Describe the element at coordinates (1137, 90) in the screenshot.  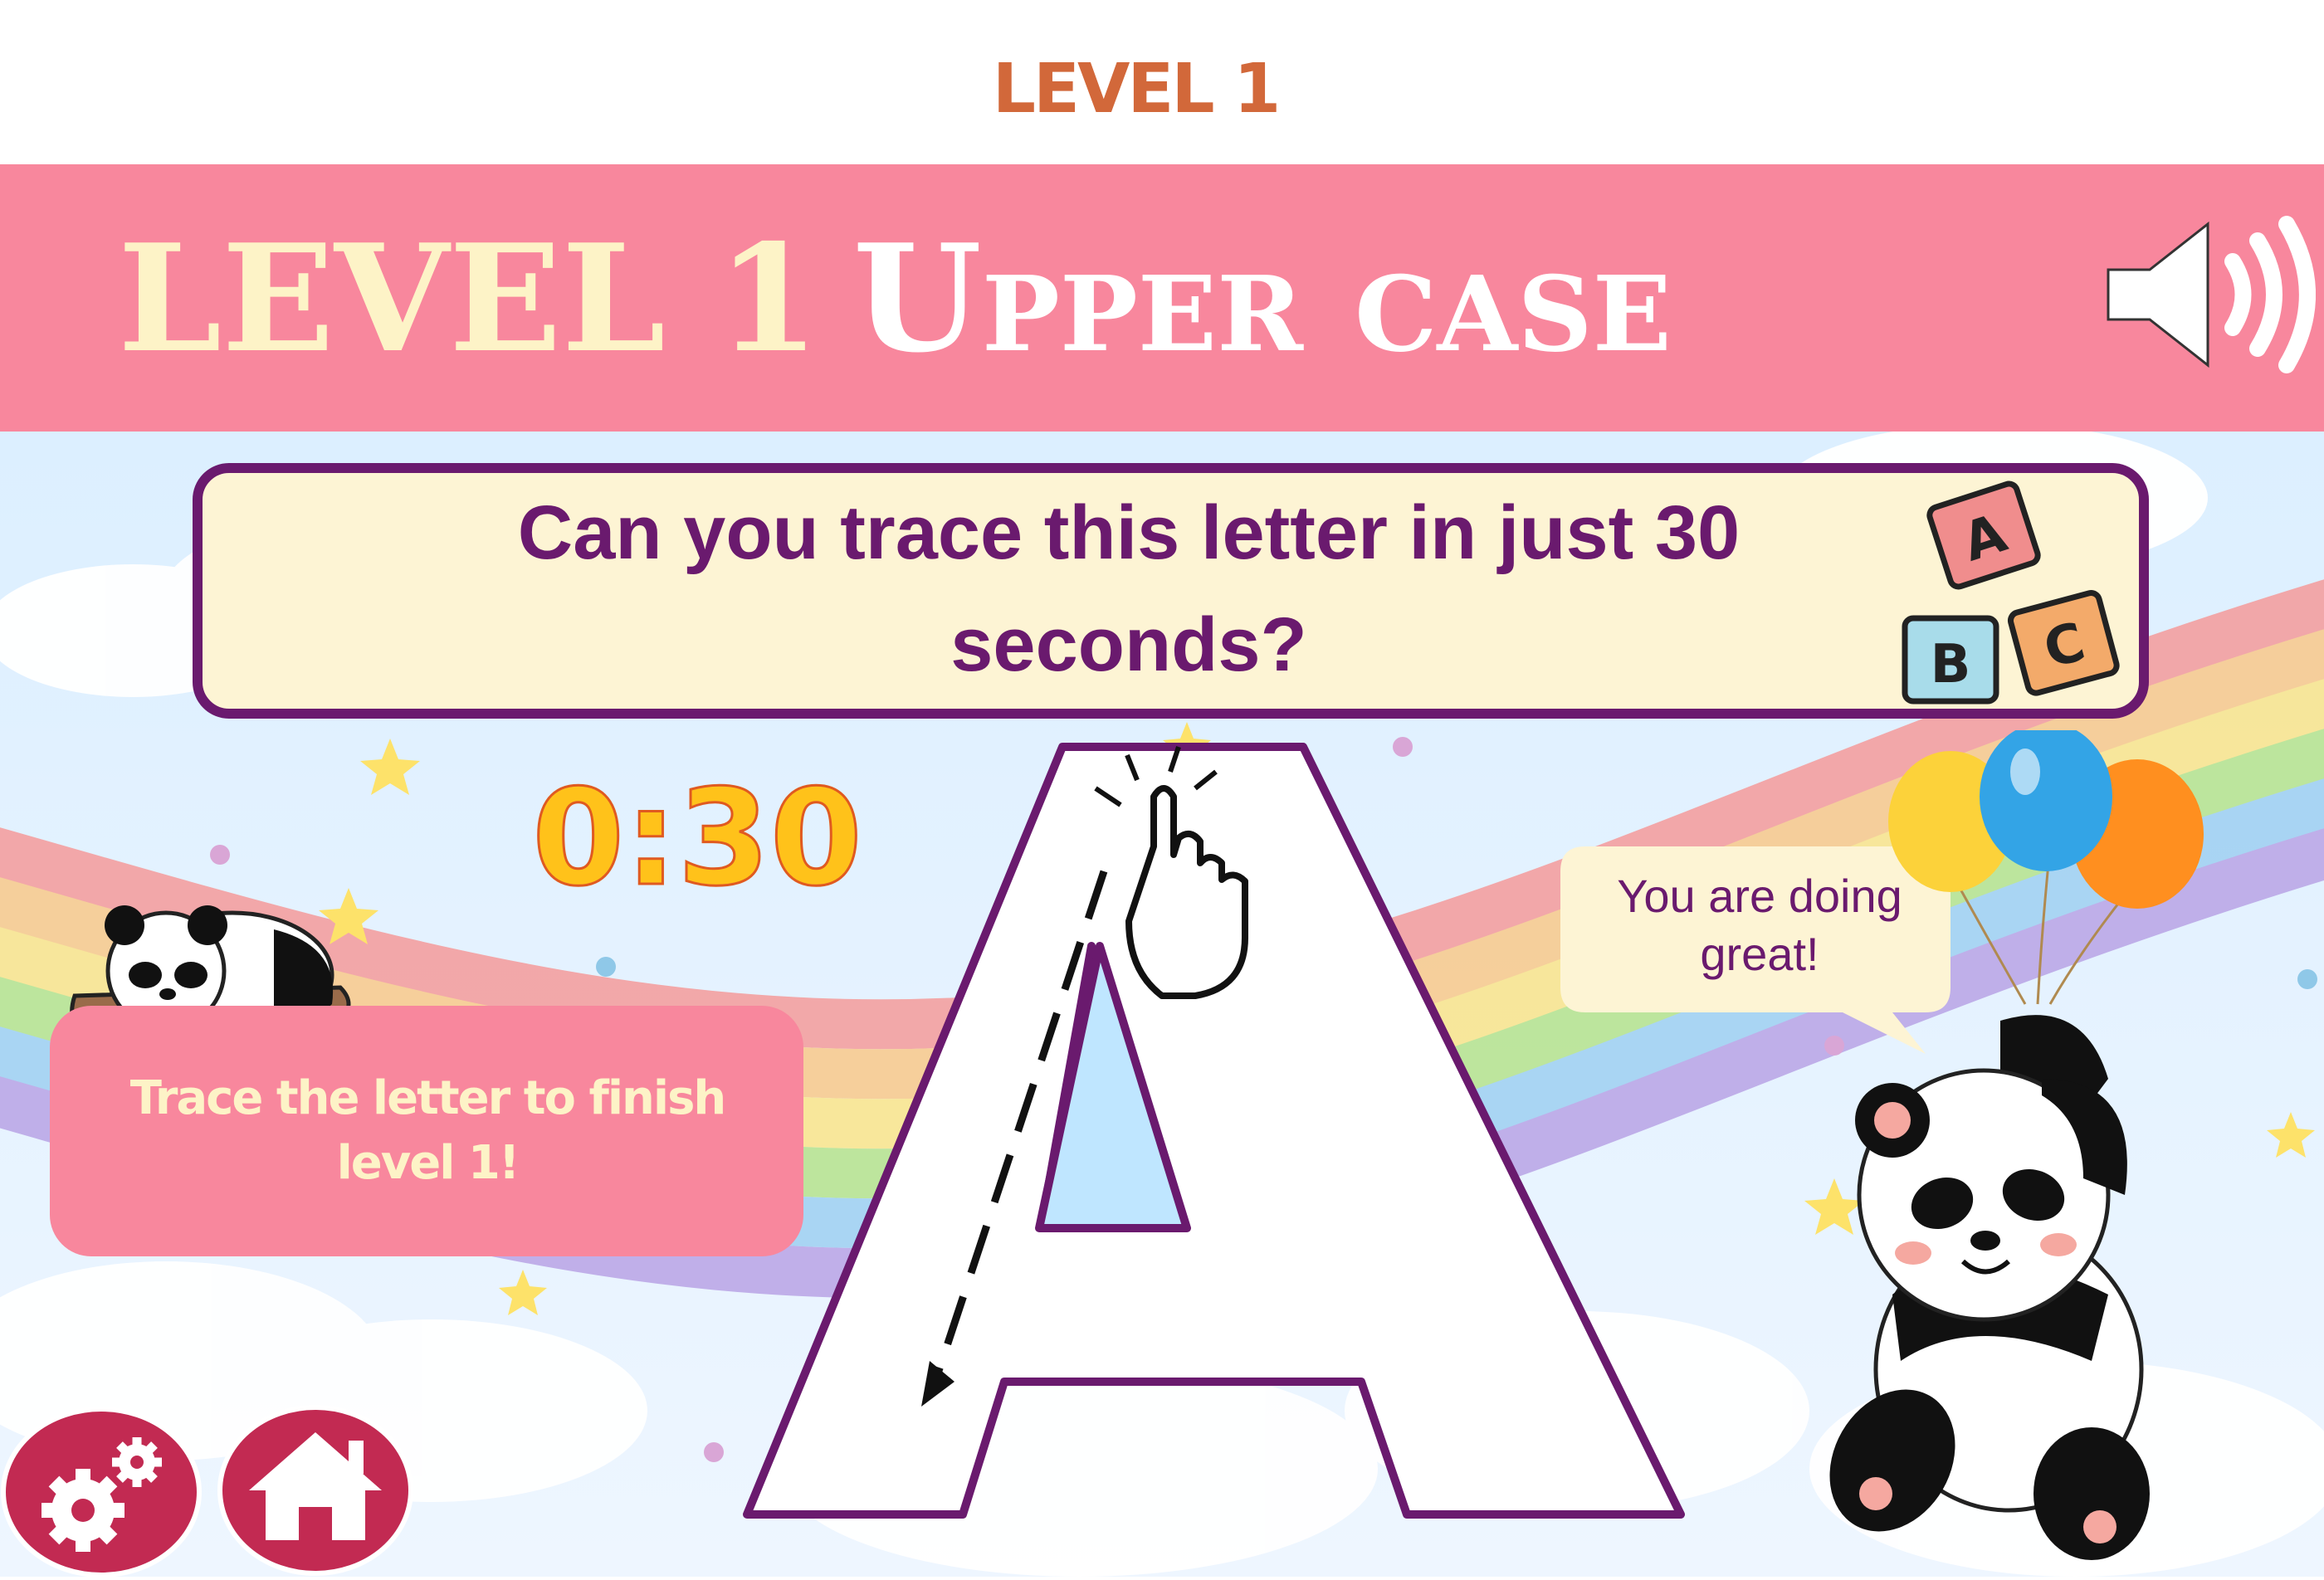
I see `level-label: LEVEL 1` at that location.